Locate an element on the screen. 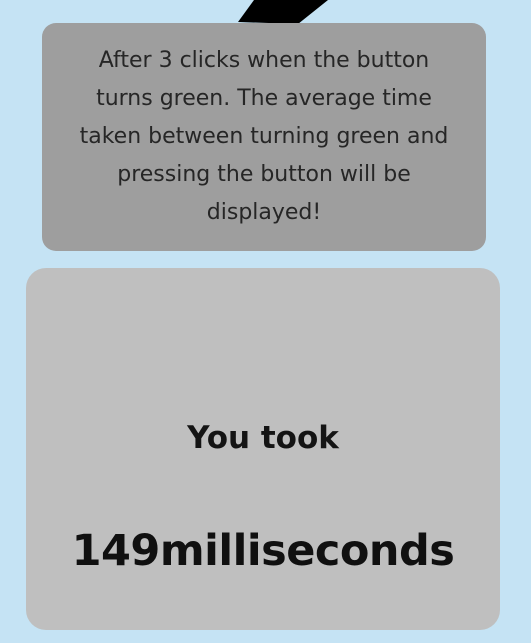  result-label: You took is located at coordinates (263, 438).